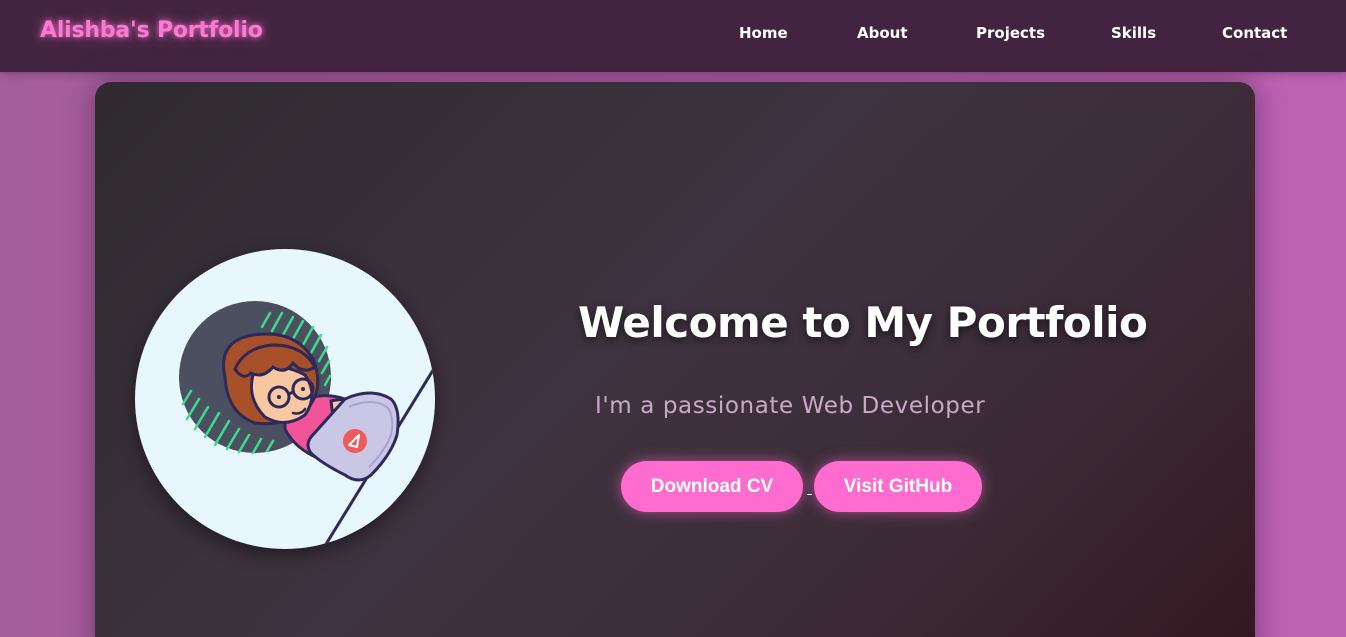  I want to click on button-separator, so click(809, 494).